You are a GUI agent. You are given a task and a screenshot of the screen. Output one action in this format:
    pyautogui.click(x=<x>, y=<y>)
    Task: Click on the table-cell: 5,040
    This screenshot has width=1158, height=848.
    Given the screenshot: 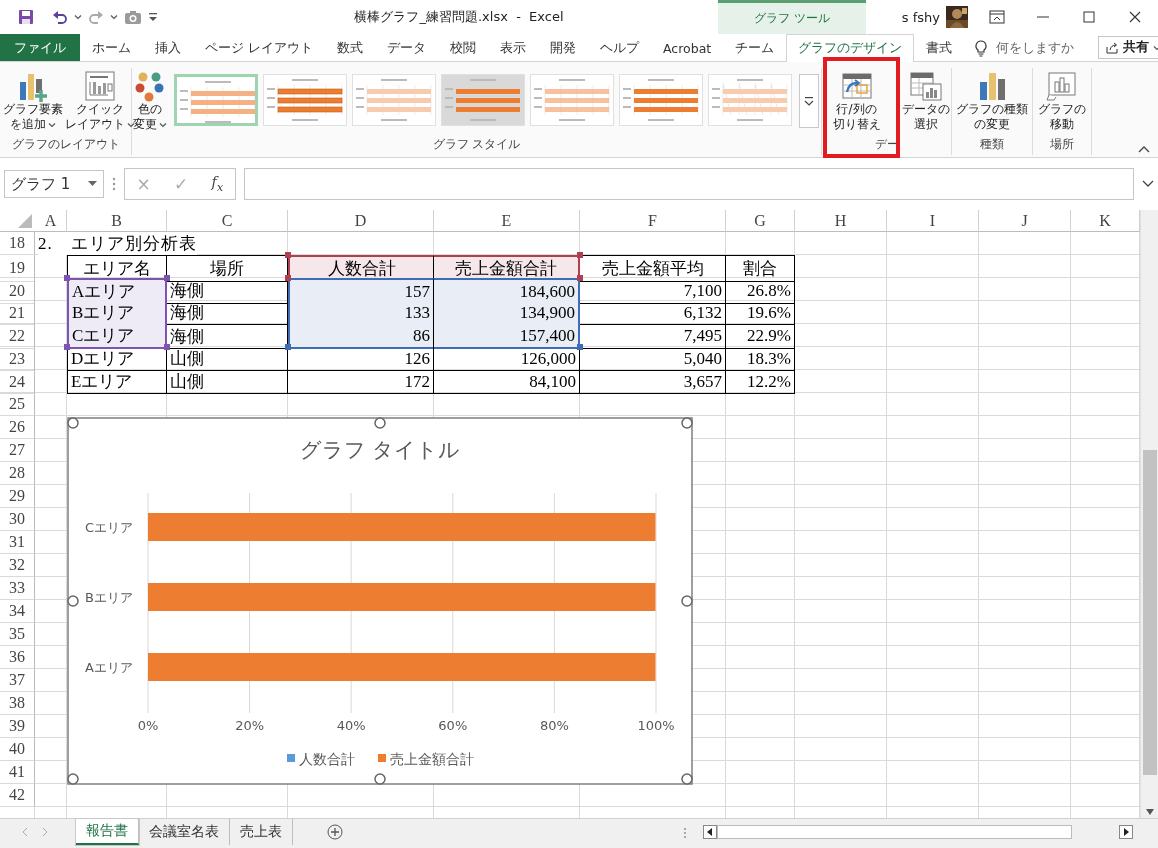 What is the action you would take?
    pyautogui.click(x=653, y=359)
    